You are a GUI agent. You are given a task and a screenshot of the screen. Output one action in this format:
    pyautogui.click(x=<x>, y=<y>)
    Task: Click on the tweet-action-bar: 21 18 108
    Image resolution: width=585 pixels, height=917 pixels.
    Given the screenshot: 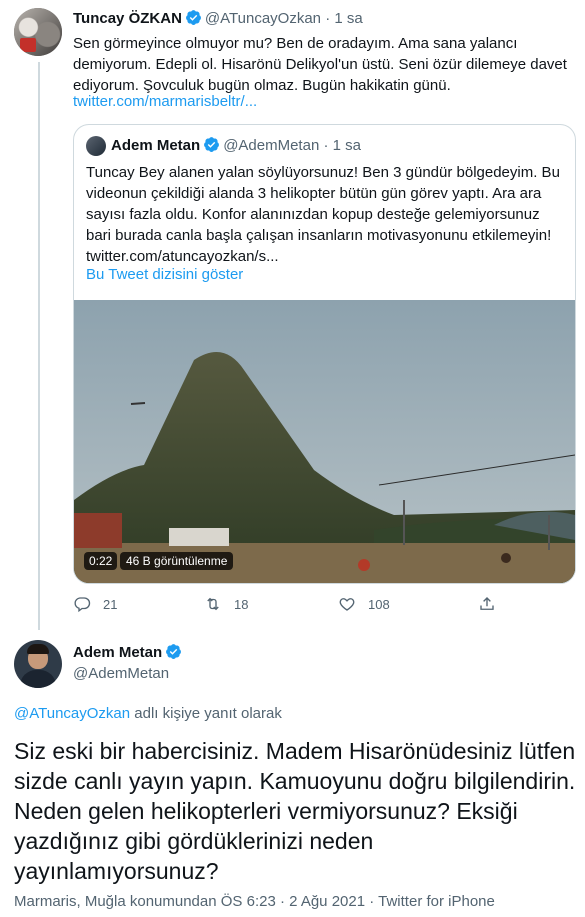 What is the action you would take?
    pyautogui.click(x=293, y=606)
    